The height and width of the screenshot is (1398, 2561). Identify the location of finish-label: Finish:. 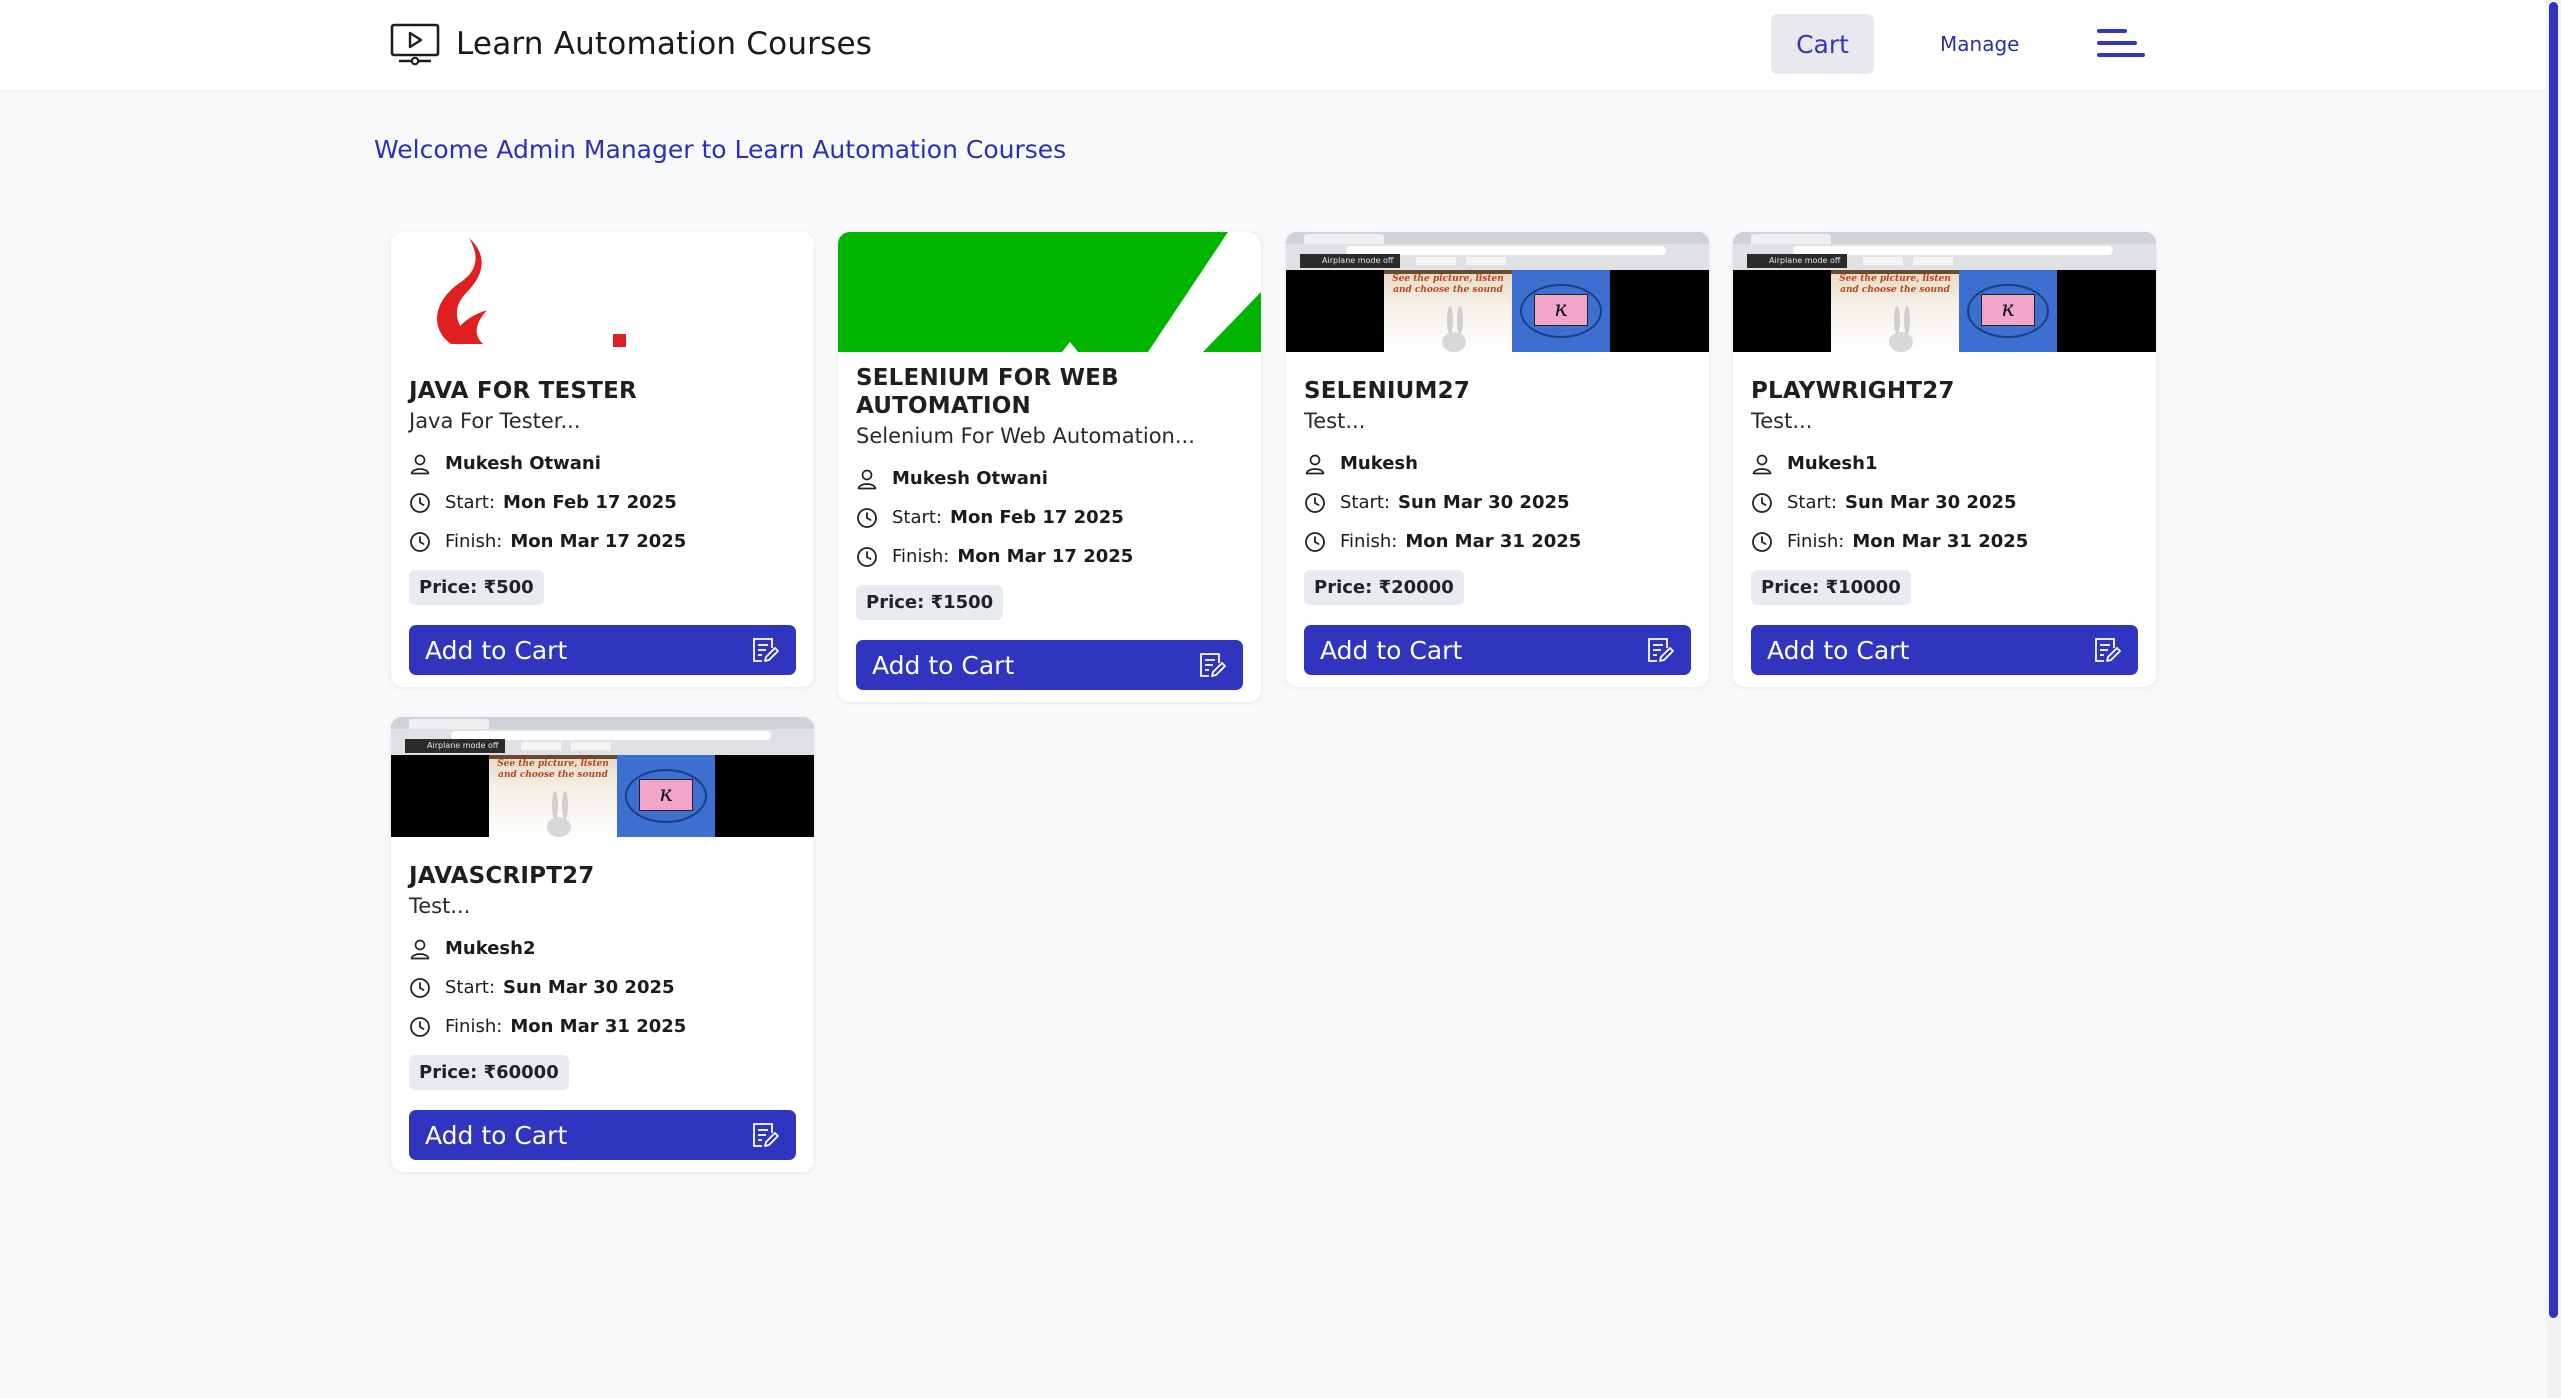
(1369, 541).